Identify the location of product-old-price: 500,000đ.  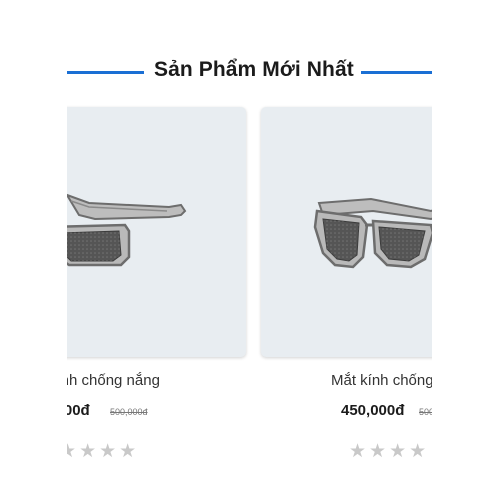
(129, 412).